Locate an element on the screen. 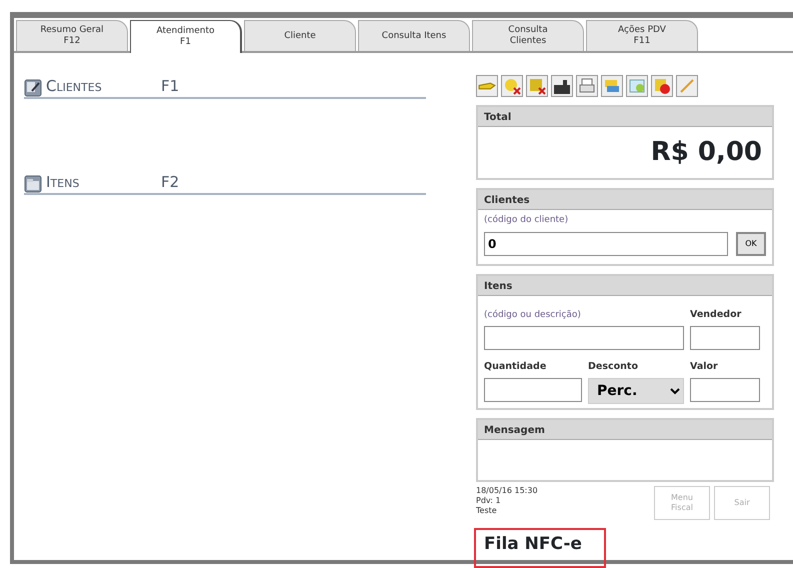 The height and width of the screenshot is (568, 793). shortcut-key: F2 is located at coordinates (170, 181).